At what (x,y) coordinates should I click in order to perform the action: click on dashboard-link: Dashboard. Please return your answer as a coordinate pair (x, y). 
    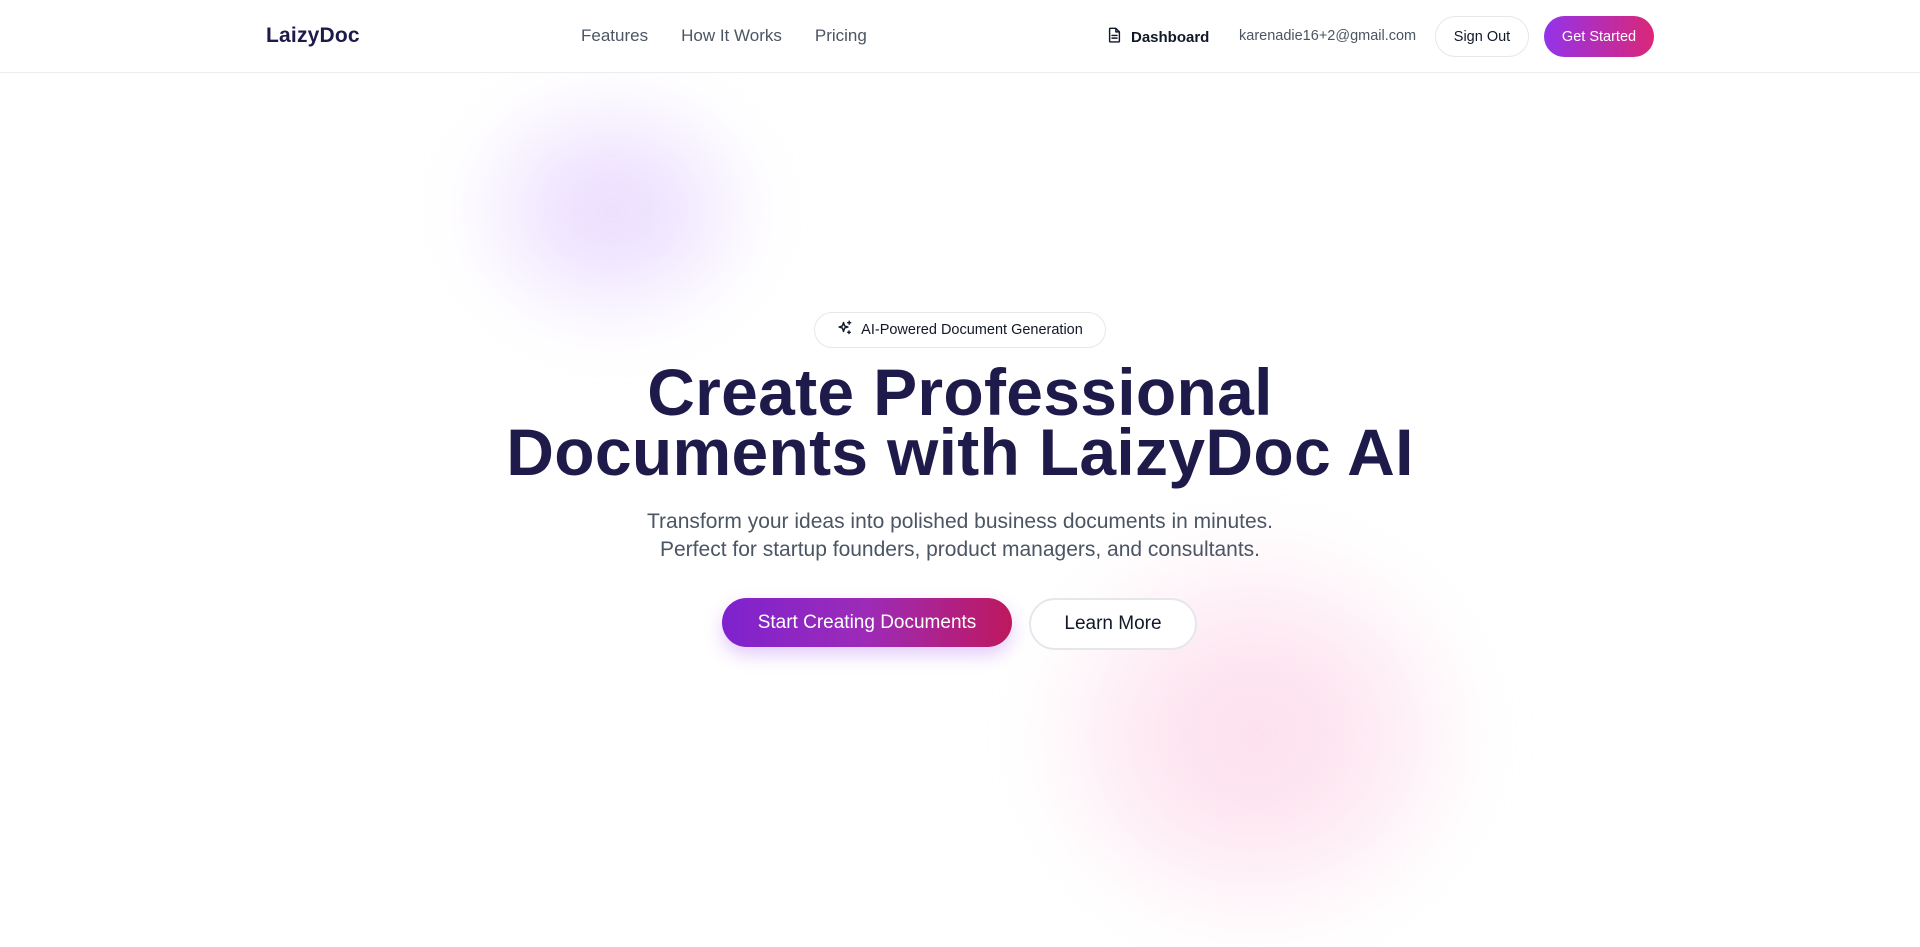
    Looking at the image, I should click on (1158, 37).